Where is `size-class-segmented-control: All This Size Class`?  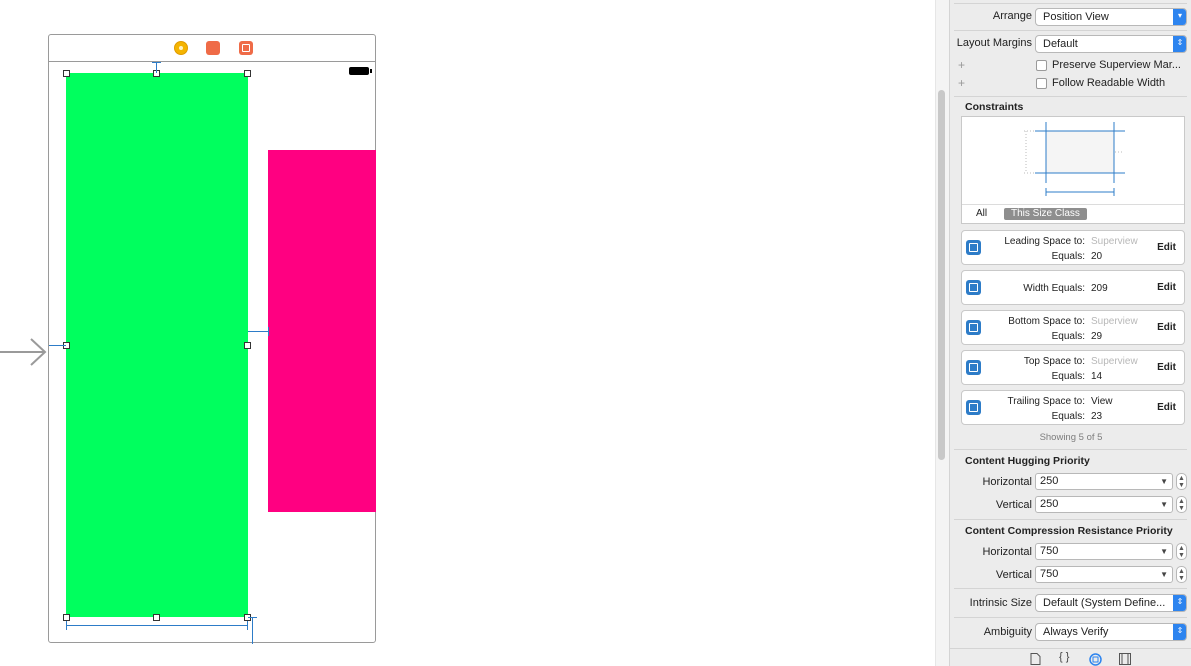
size-class-segmented-control: All This Size Class is located at coordinates (1073, 213).